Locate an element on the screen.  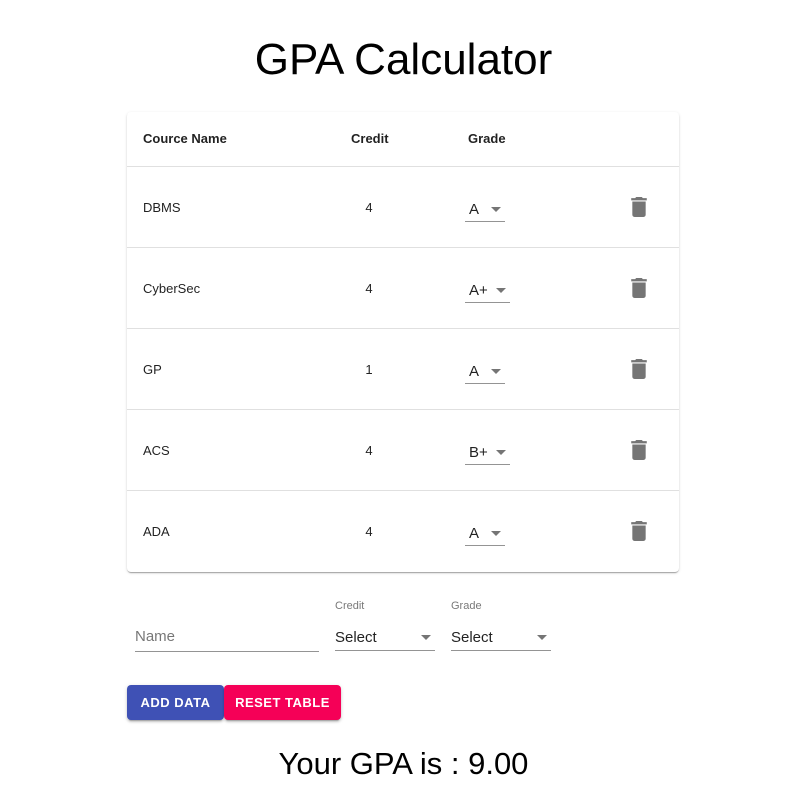
header-course-name: Cource Name is located at coordinates (185, 138).